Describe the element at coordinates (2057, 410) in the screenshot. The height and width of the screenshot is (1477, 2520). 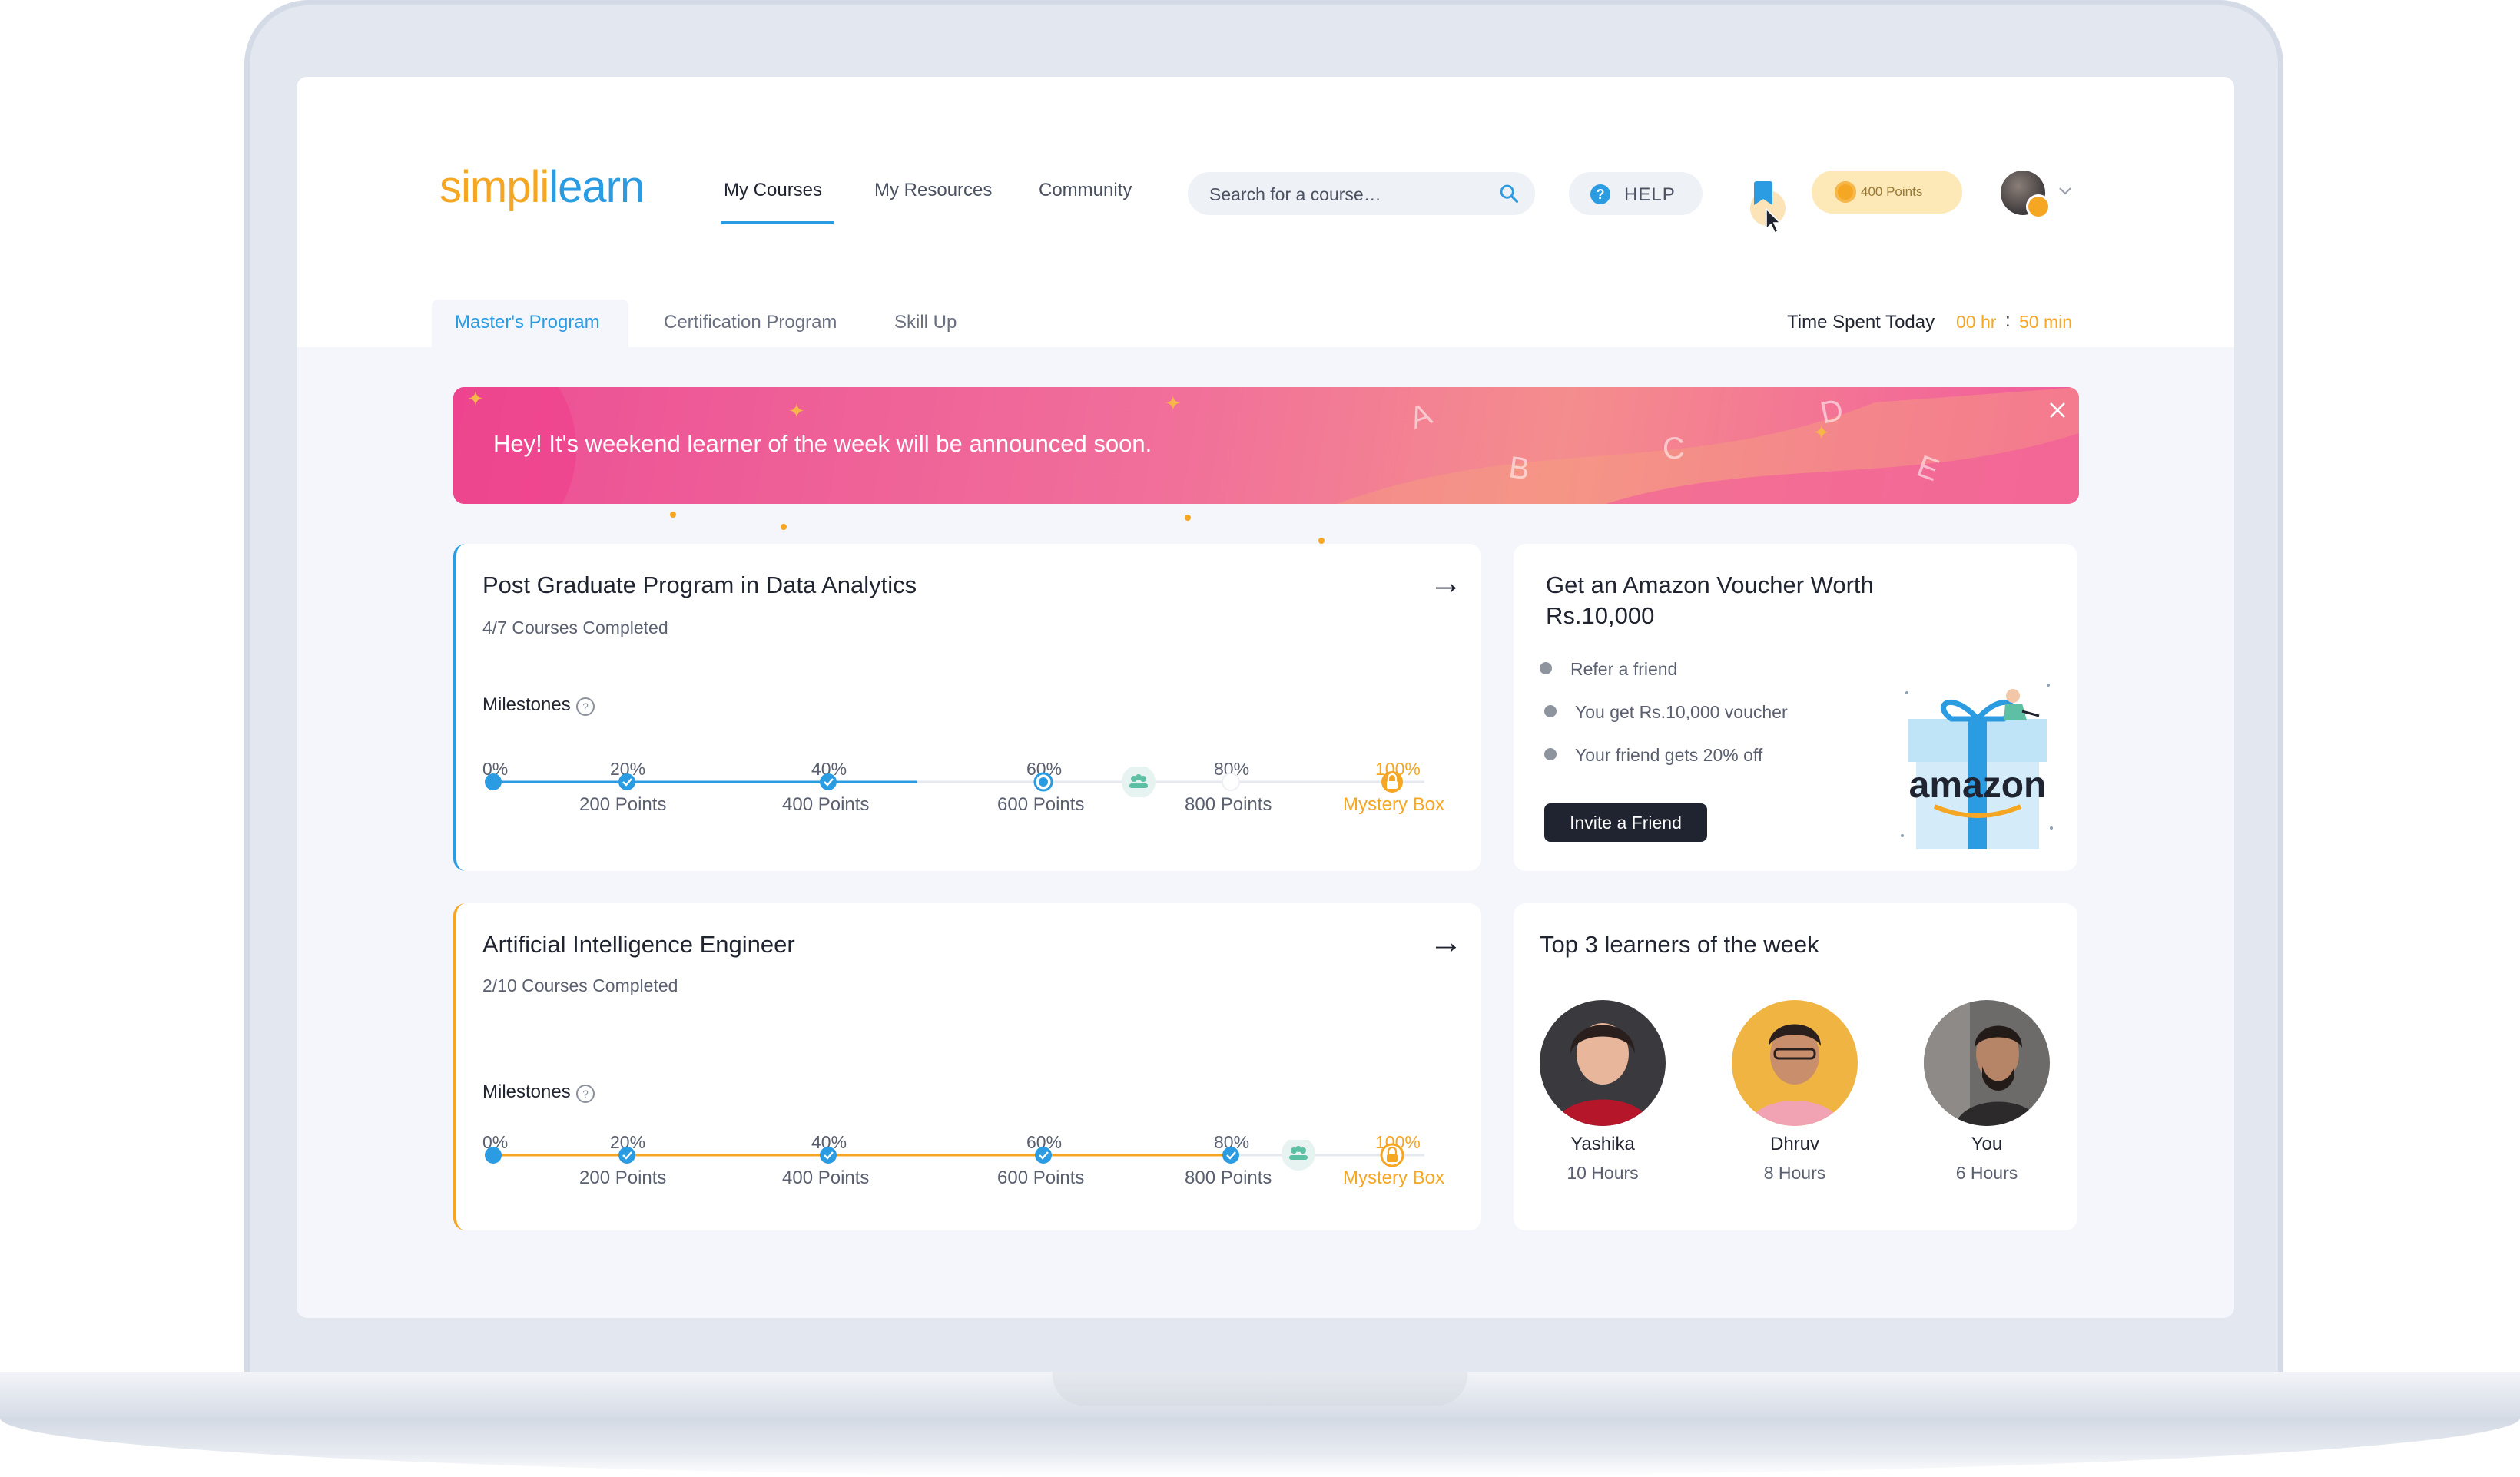
I see `close-icon` at that location.